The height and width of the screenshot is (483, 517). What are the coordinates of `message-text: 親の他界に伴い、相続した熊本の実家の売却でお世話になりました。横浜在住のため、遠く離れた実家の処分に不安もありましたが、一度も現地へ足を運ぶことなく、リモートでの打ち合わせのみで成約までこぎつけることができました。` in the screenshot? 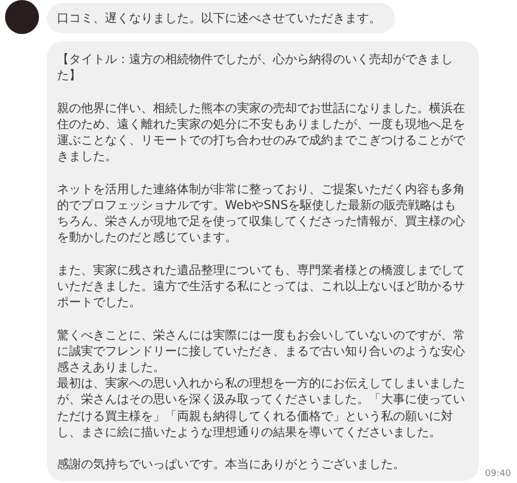 It's located at (261, 132).